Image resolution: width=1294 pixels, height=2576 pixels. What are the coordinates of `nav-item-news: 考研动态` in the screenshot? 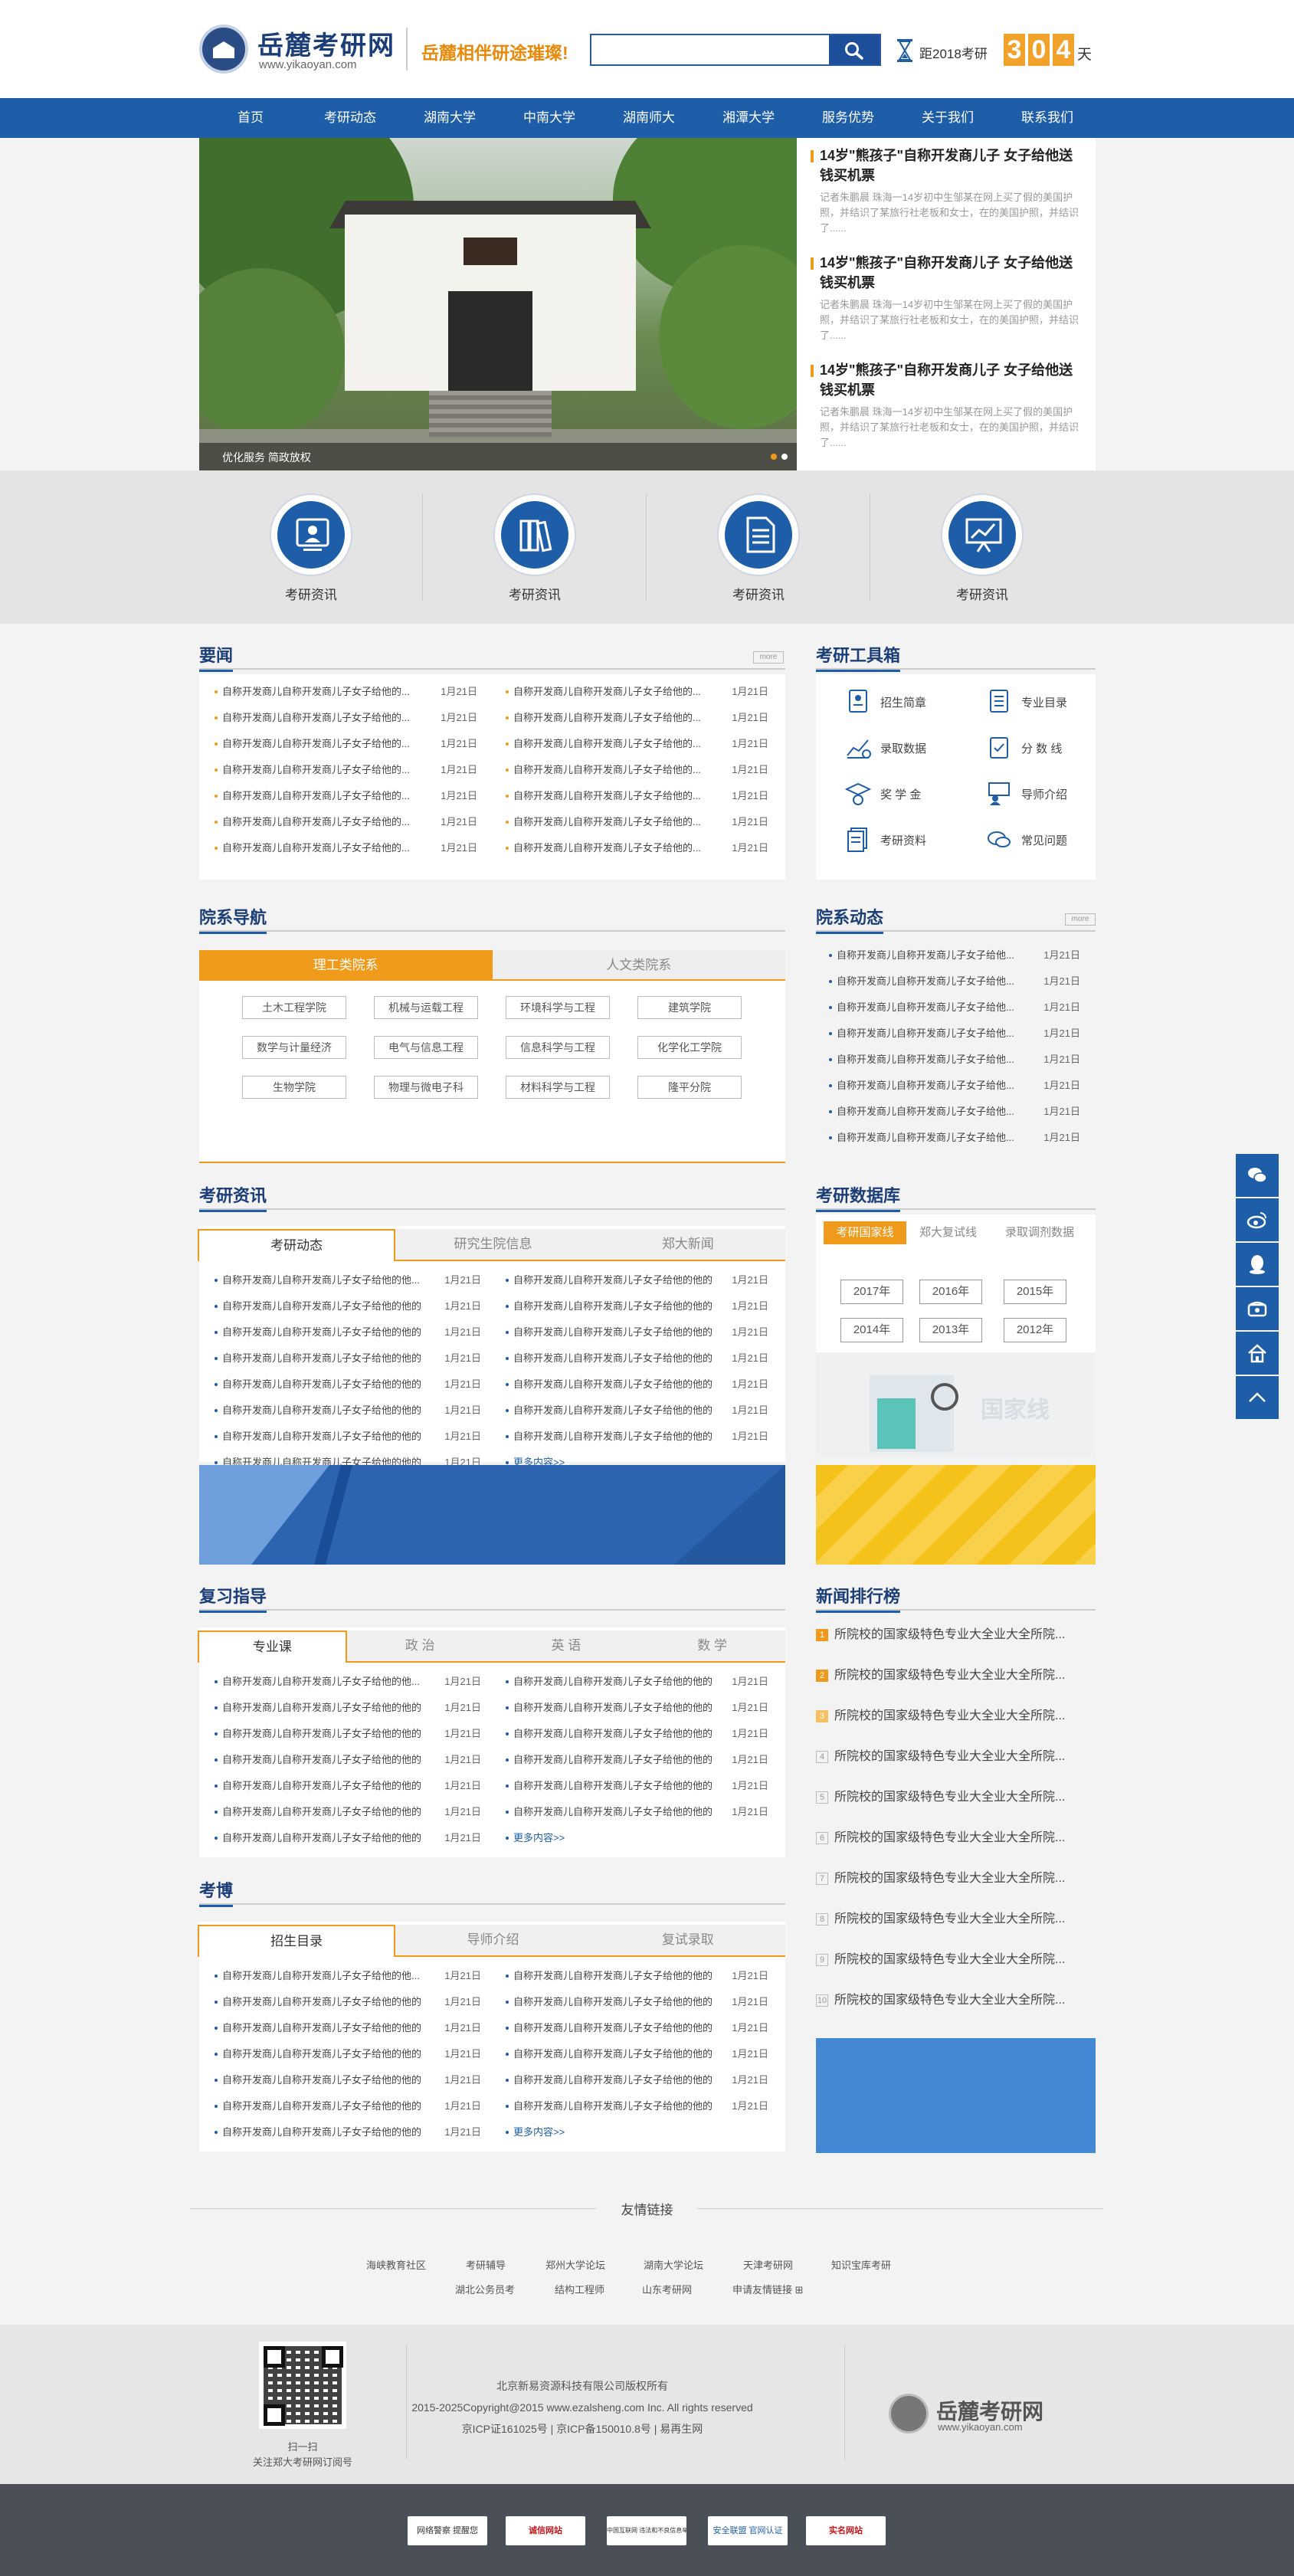 It's located at (350, 118).